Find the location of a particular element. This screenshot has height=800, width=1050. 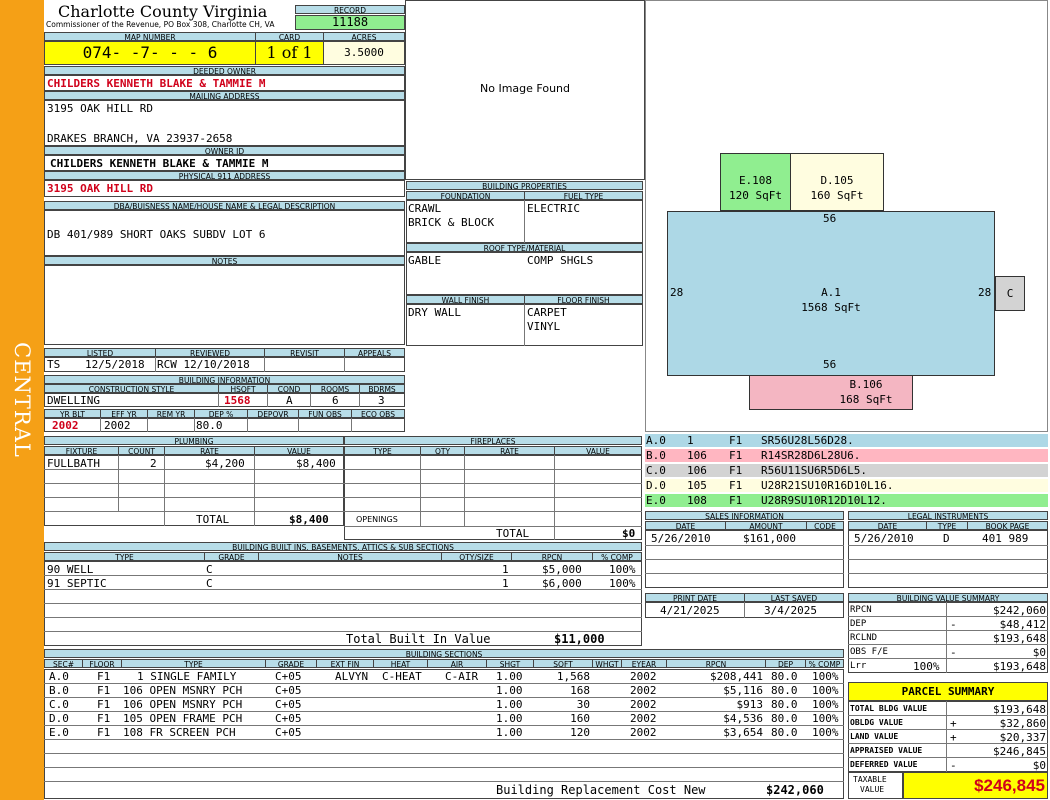

parcel-deferred: $0 is located at coordinates (1039, 765).